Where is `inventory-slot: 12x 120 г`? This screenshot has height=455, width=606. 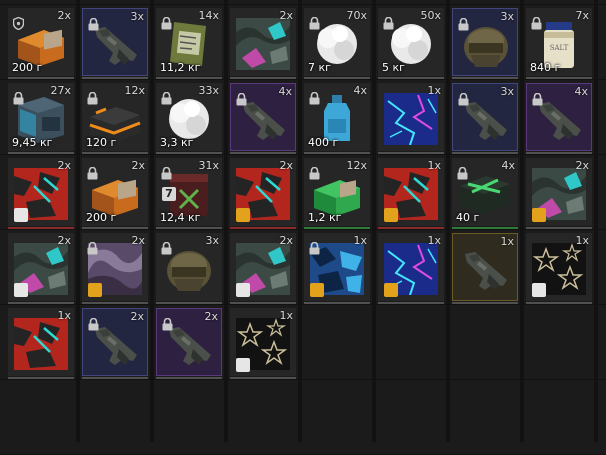 inventory-slot: 12x 120 г is located at coordinates (115, 117).